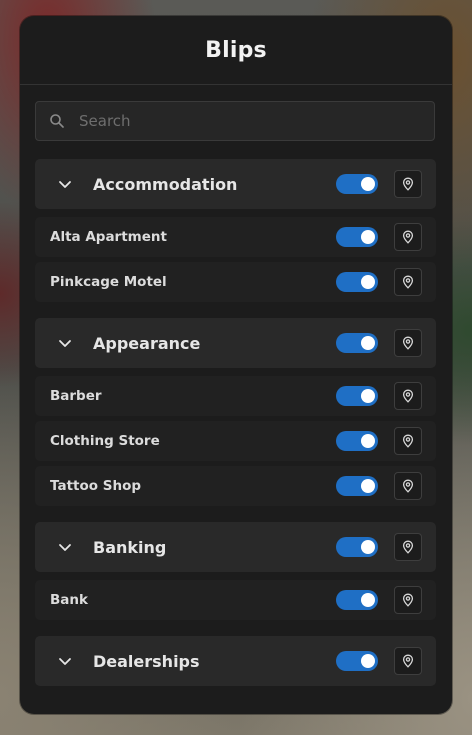 This screenshot has height=735, width=472. What do you see at coordinates (357, 343) in the screenshot?
I see `category-toggle-appearance` at bounding box center [357, 343].